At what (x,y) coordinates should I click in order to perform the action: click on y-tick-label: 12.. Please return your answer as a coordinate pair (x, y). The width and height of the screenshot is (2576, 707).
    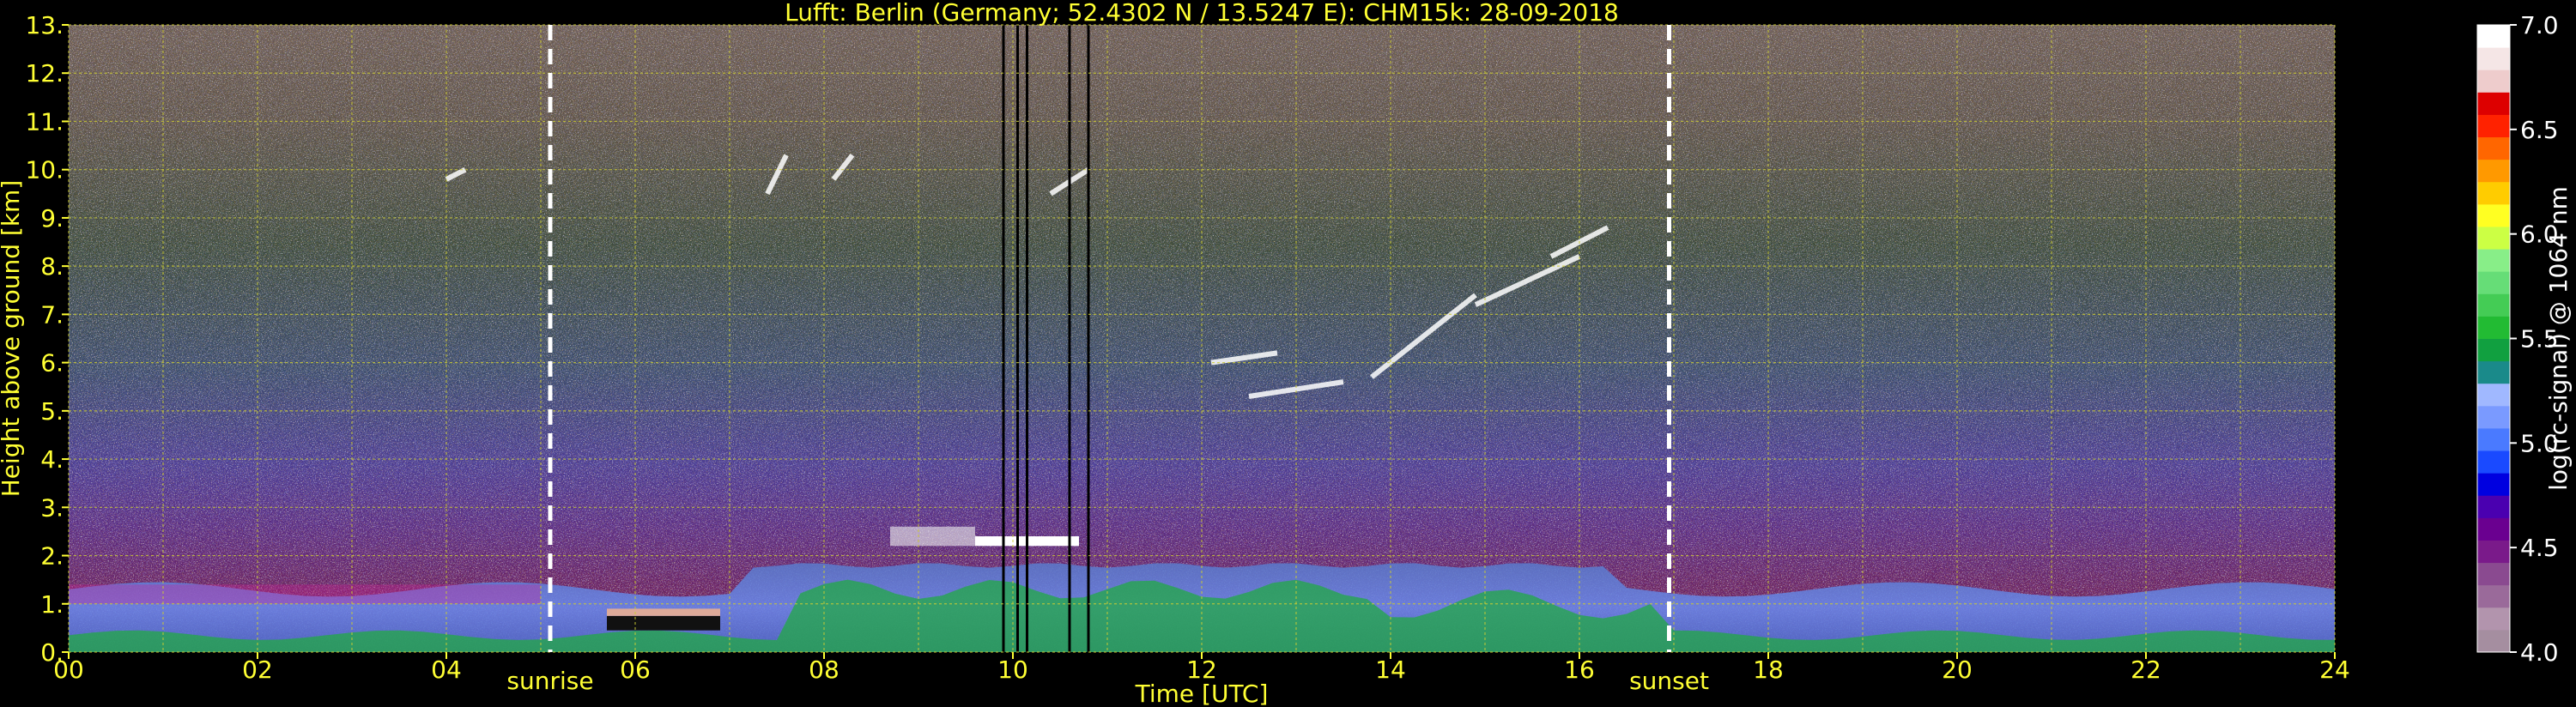
    Looking at the image, I should click on (44, 74).